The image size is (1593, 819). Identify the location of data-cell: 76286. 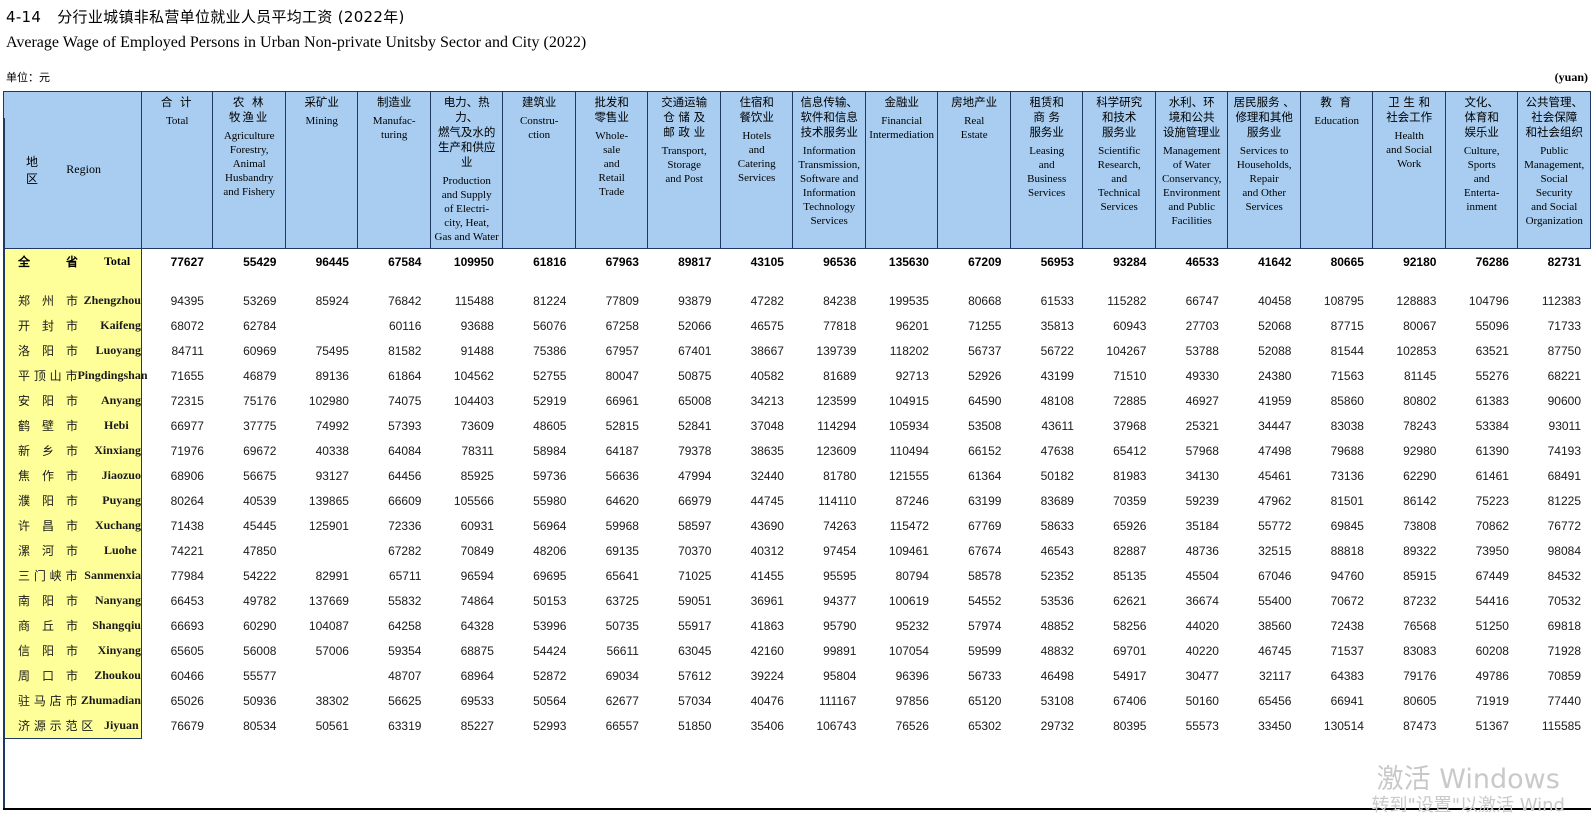
(1492, 261).